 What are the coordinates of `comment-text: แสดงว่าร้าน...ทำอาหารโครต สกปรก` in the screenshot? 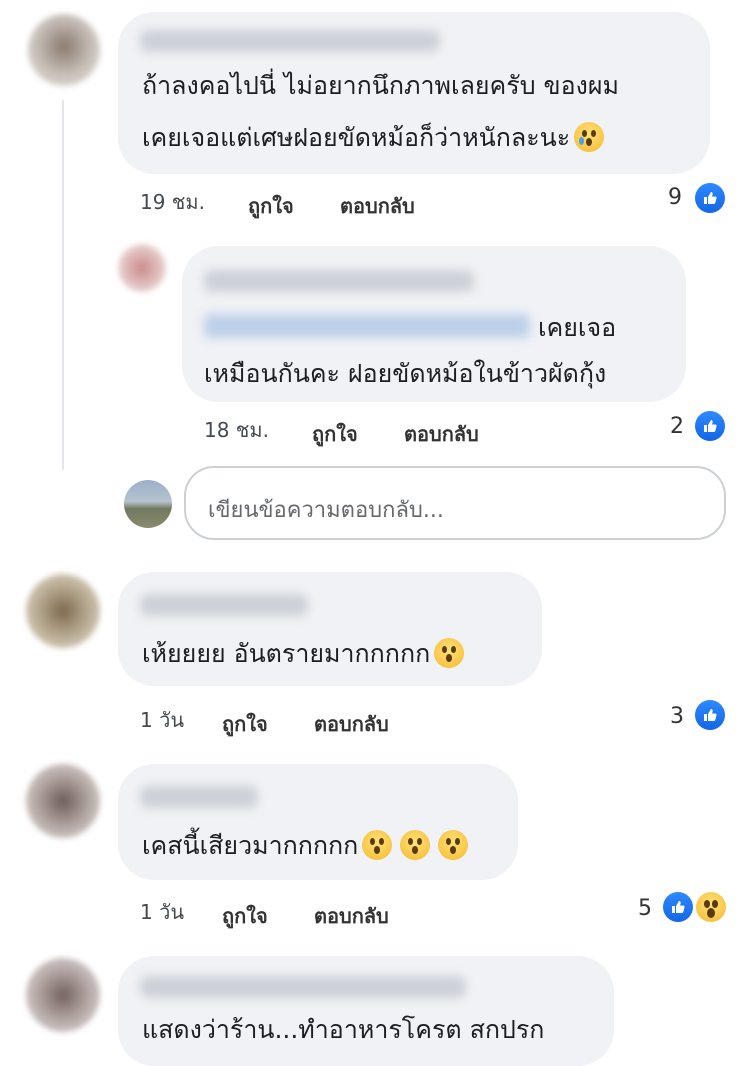 It's located at (343, 1029).